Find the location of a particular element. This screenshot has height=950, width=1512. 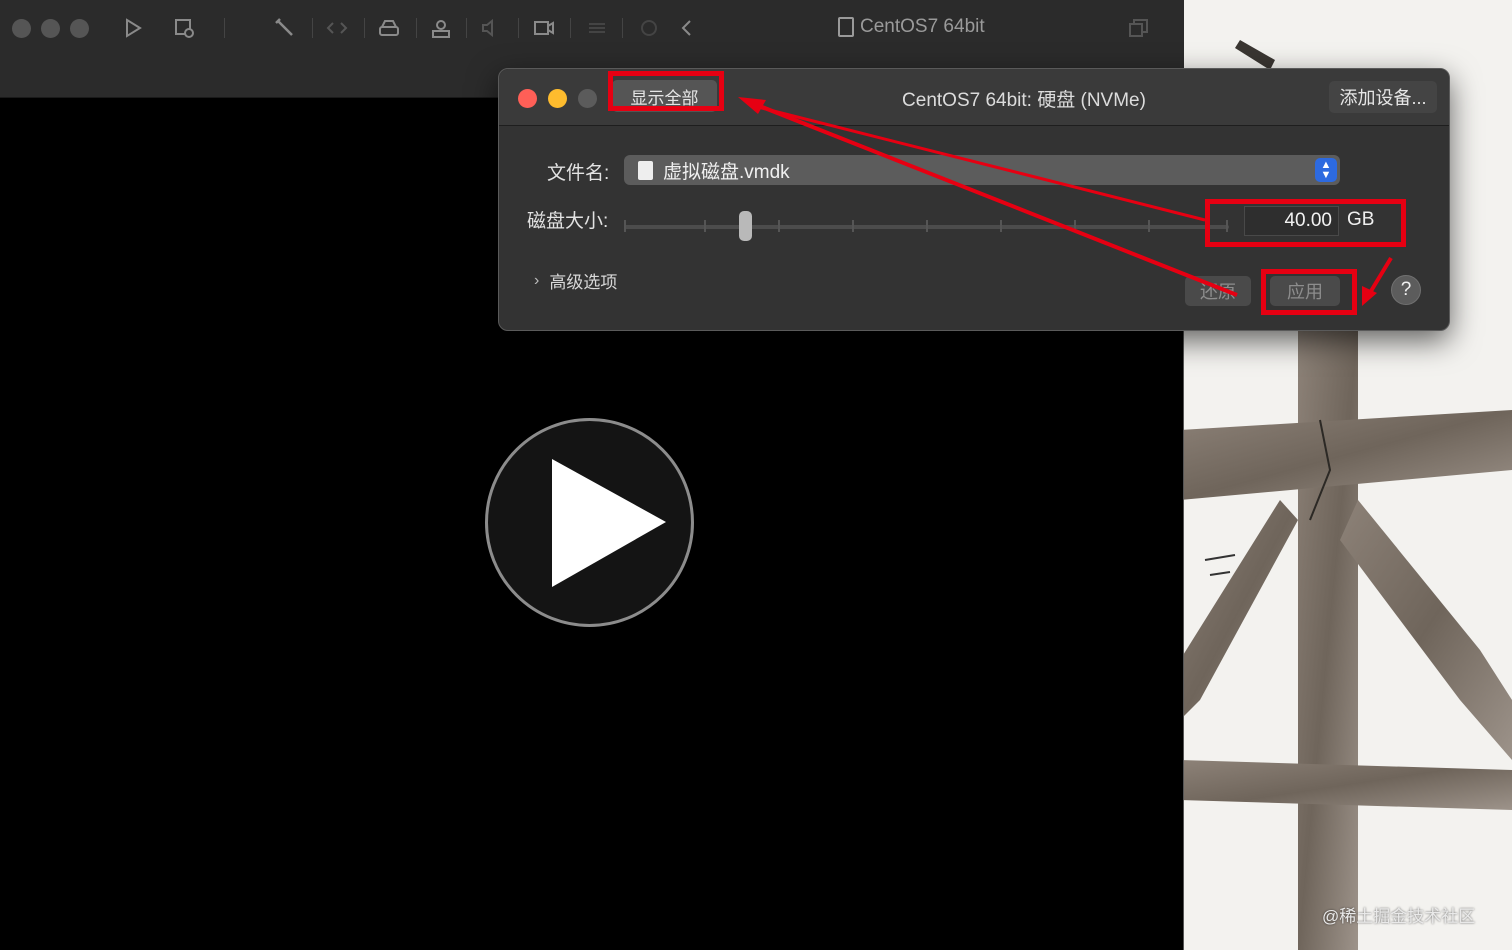

watermark: @稀土掘金技术社区 is located at coordinates (1399, 916).